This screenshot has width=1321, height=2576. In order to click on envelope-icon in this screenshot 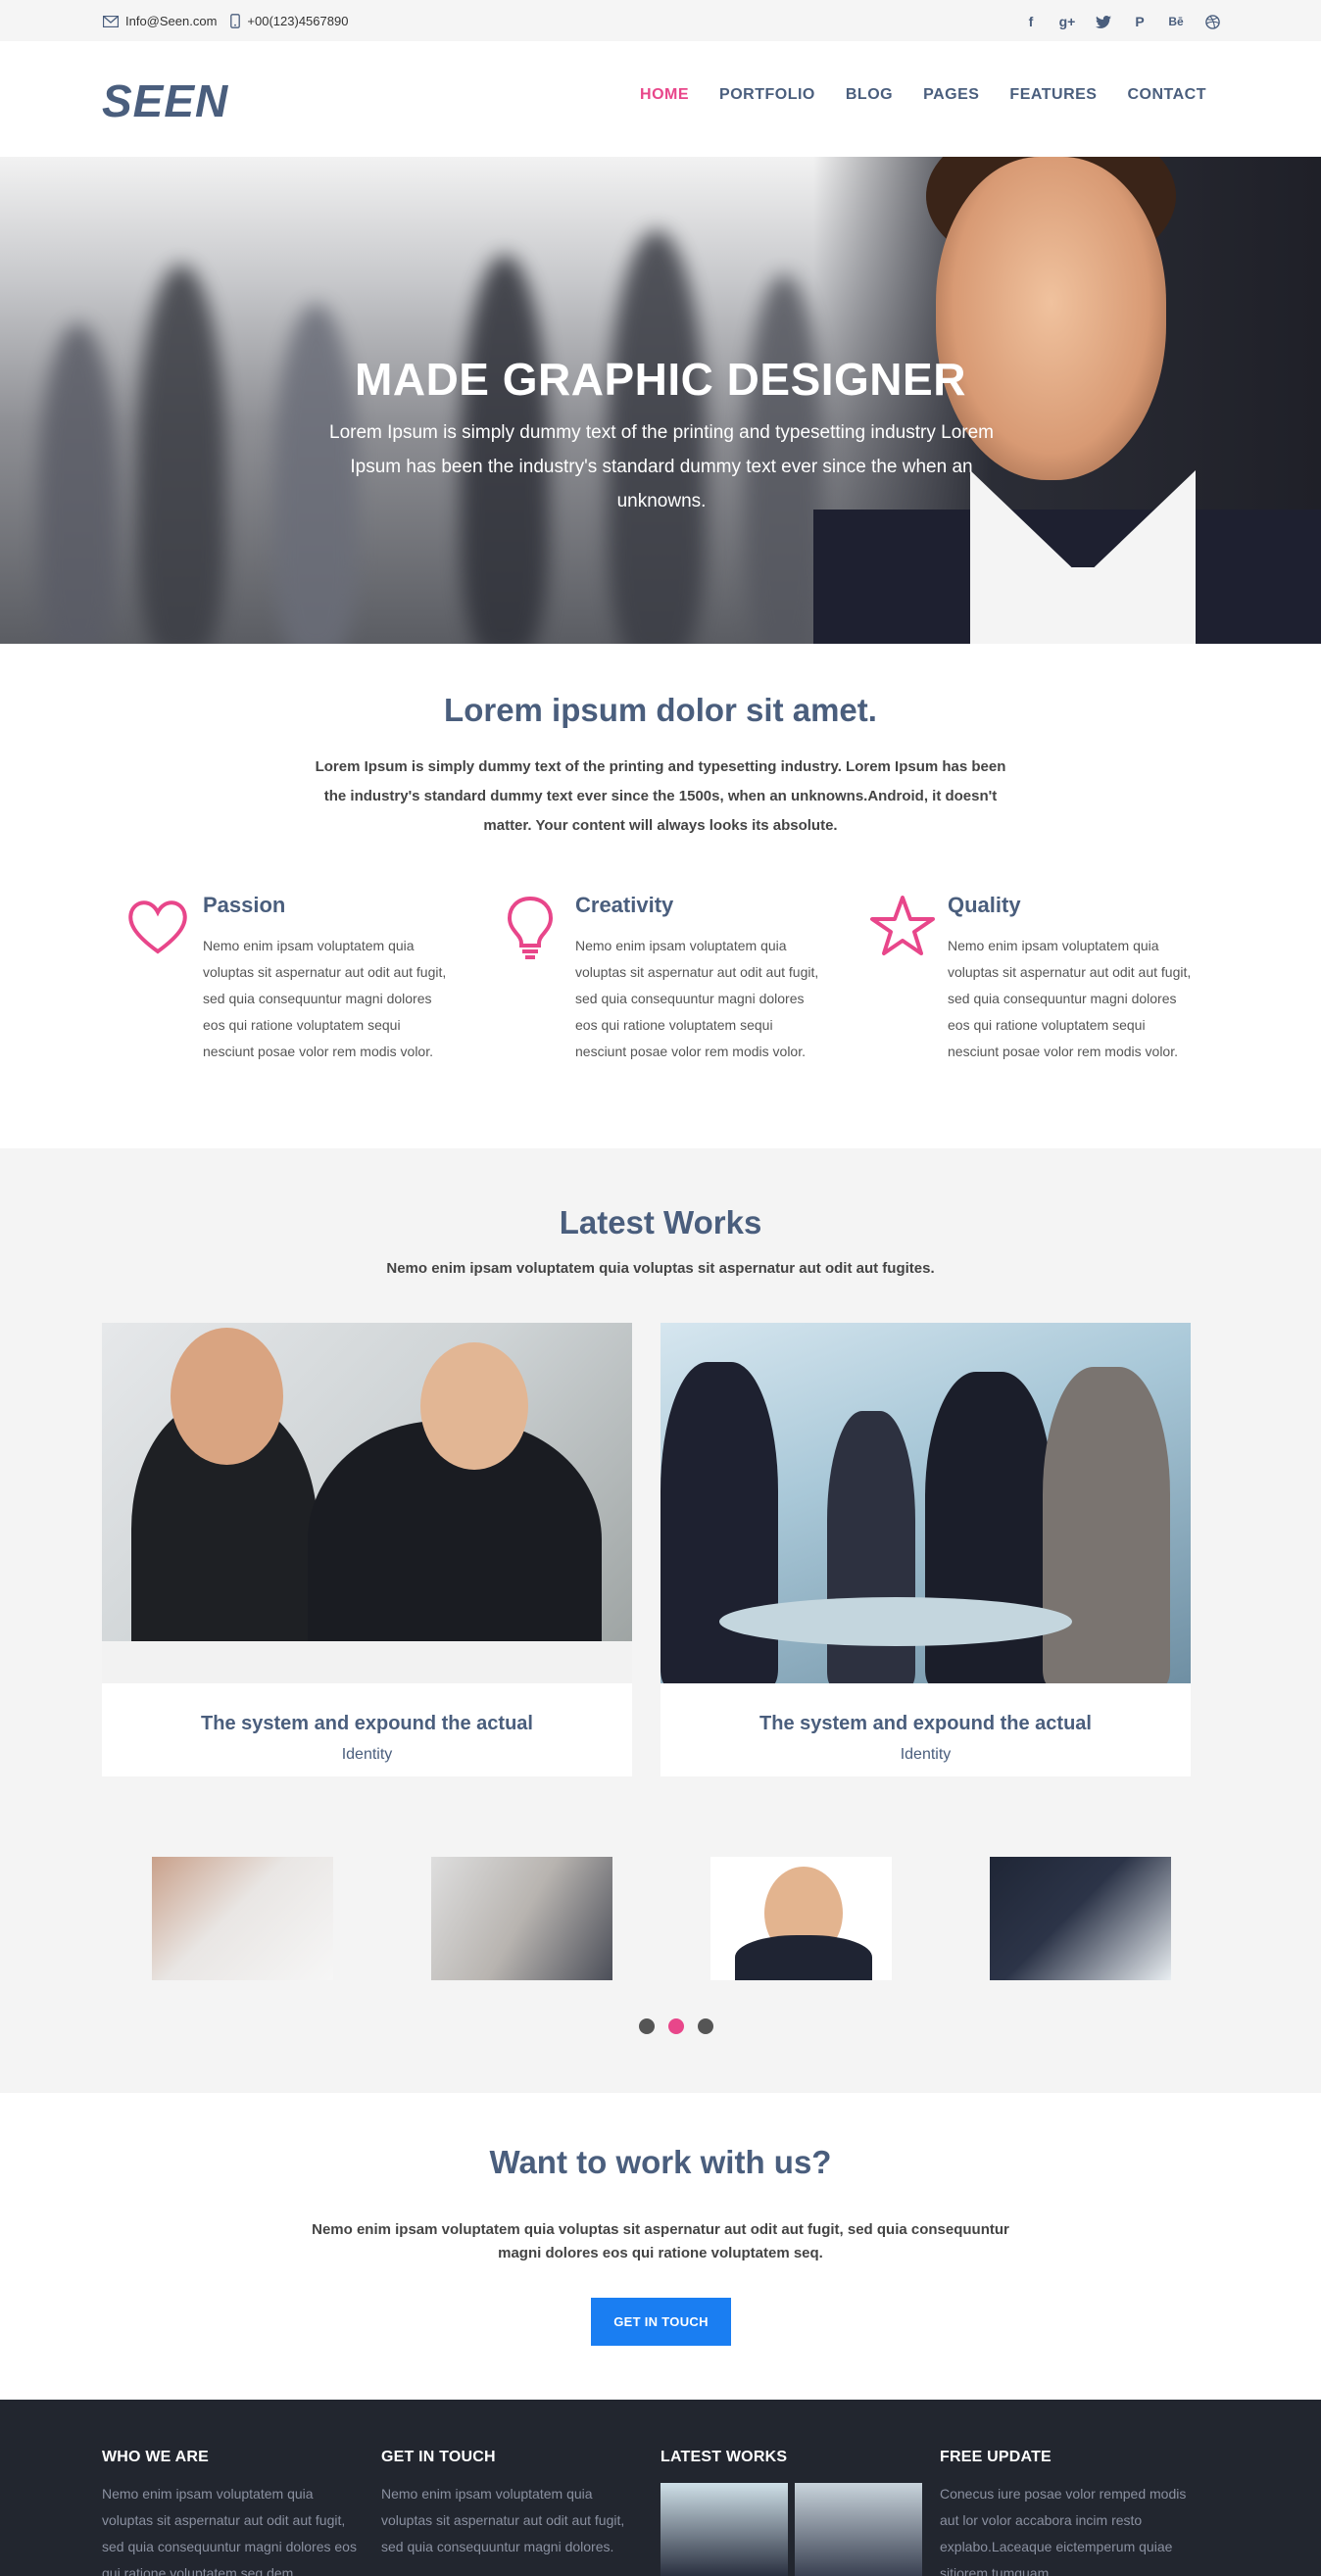, I will do `click(111, 21)`.